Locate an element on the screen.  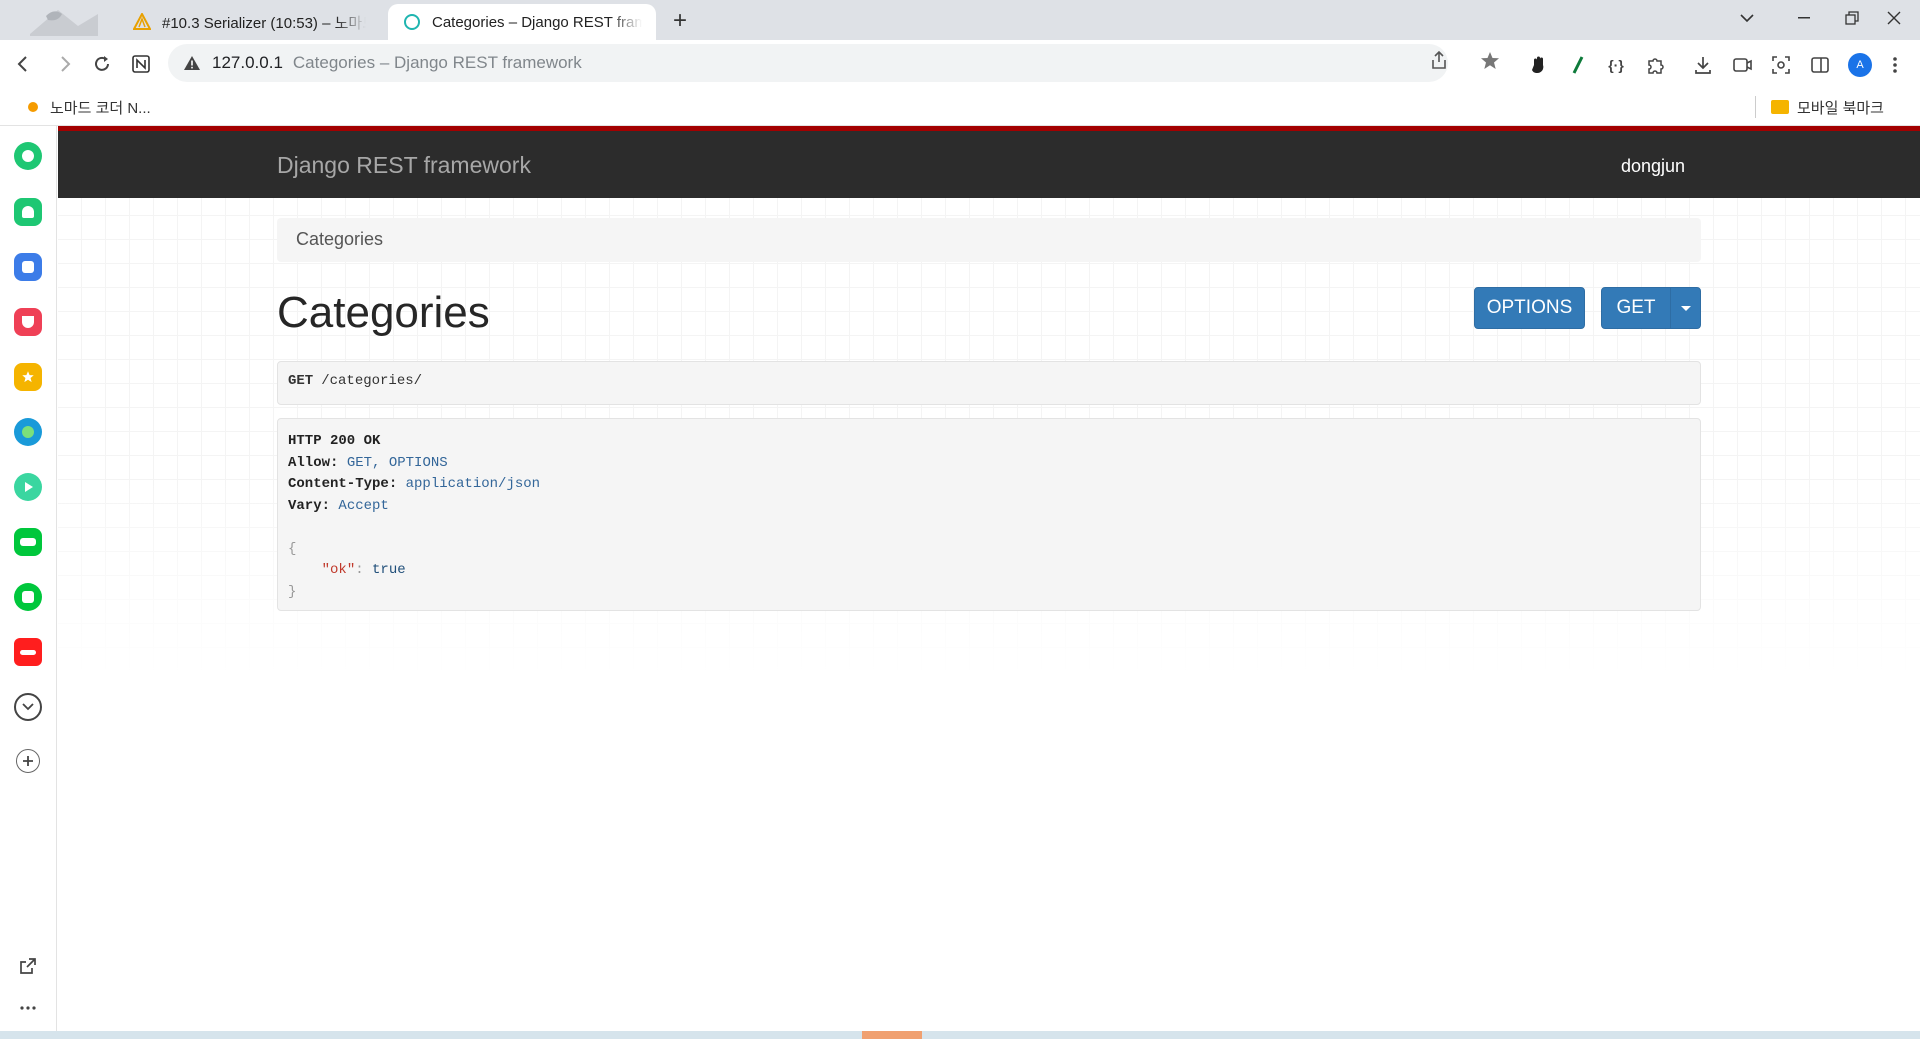
breadcrumb-item-categories: Categories is located at coordinates (339, 239).